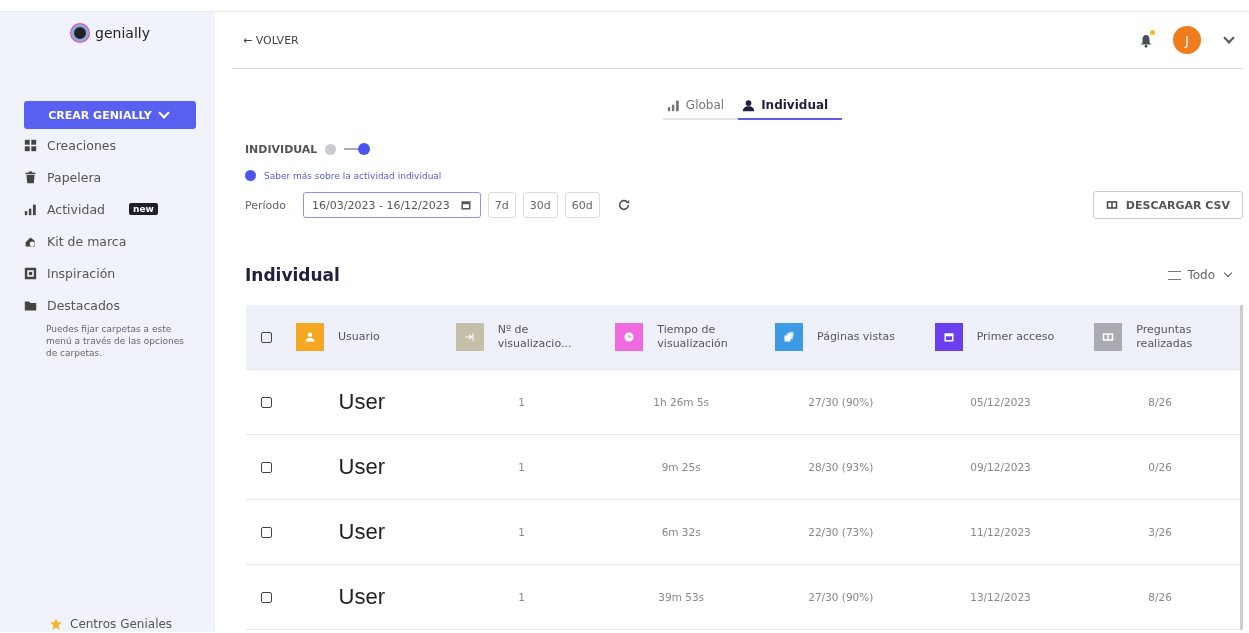 Image resolution: width=1249 pixels, height=633 pixels. I want to click on download-button: DESCARGAR CSV, so click(1167, 205).